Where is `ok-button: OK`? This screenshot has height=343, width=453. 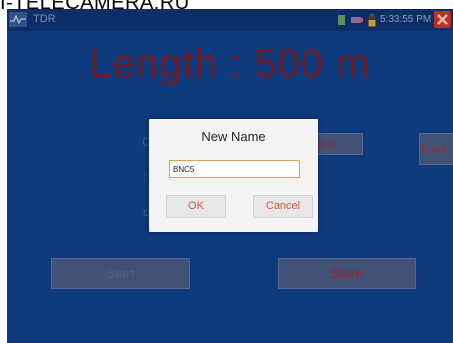 ok-button: OK is located at coordinates (196, 206).